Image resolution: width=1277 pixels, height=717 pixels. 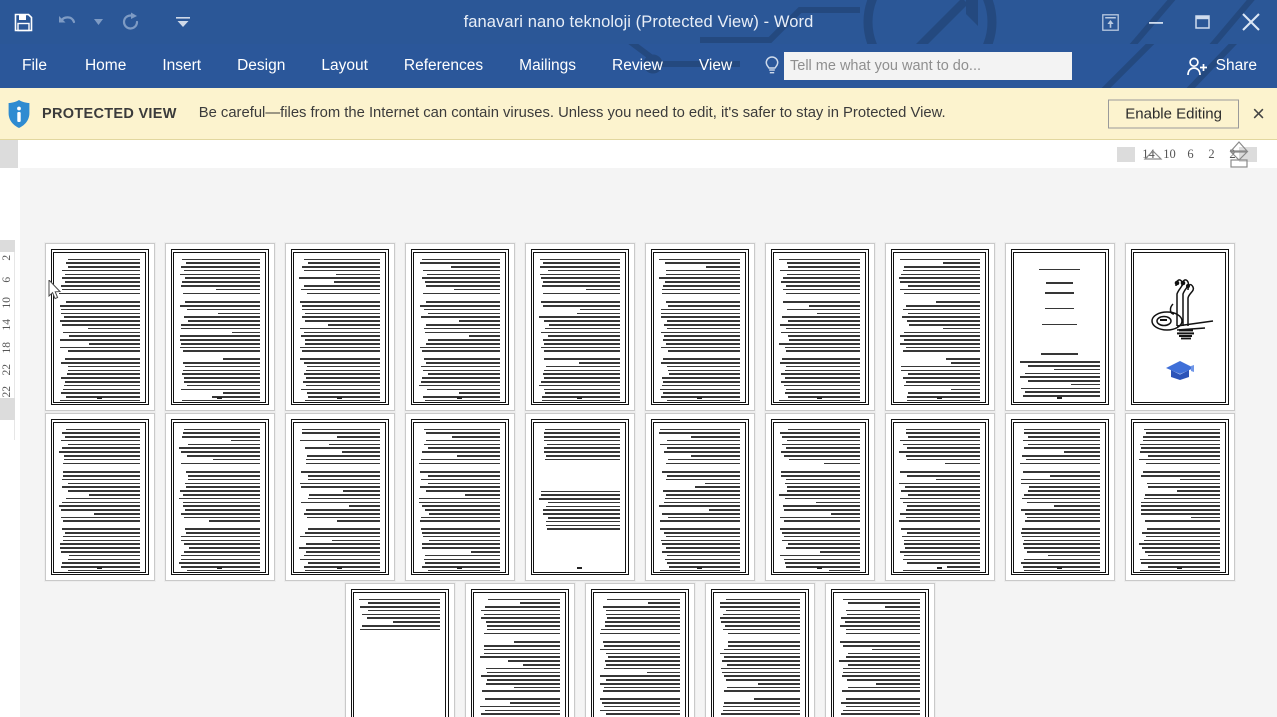 What do you see at coordinates (183, 22) in the screenshot?
I see `customize-qat-icon` at bounding box center [183, 22].